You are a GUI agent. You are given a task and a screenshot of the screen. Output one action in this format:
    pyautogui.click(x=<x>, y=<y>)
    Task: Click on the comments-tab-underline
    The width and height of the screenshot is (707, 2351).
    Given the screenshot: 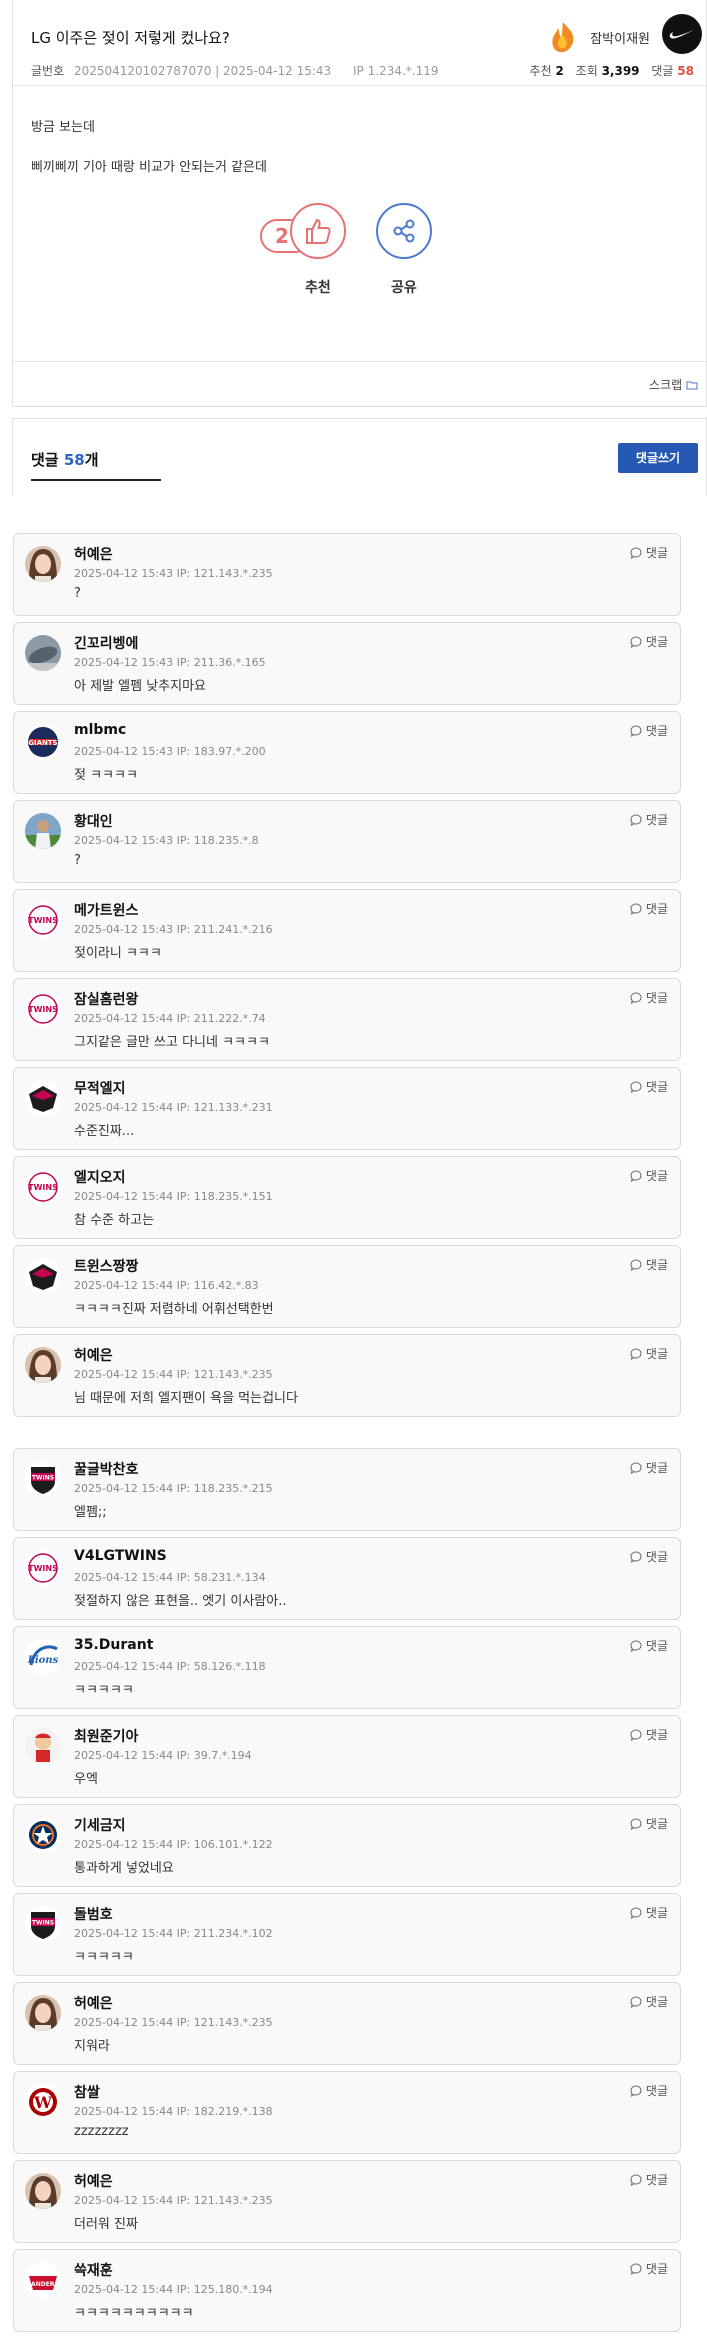 What is the action you would take?
    pyautogui.click(x=96, y=480)
    